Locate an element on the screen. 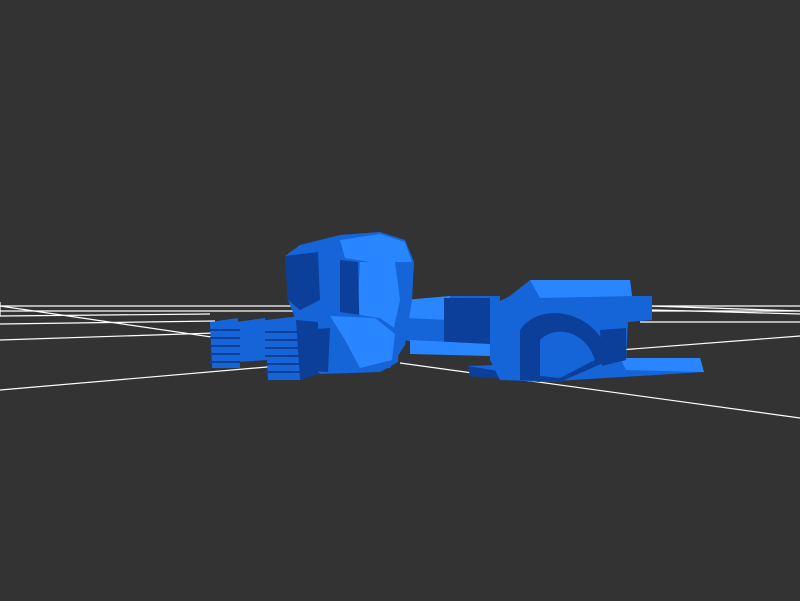 This screenshot has width=800, height=601. gripper-left is located at coordinates (225, 343).